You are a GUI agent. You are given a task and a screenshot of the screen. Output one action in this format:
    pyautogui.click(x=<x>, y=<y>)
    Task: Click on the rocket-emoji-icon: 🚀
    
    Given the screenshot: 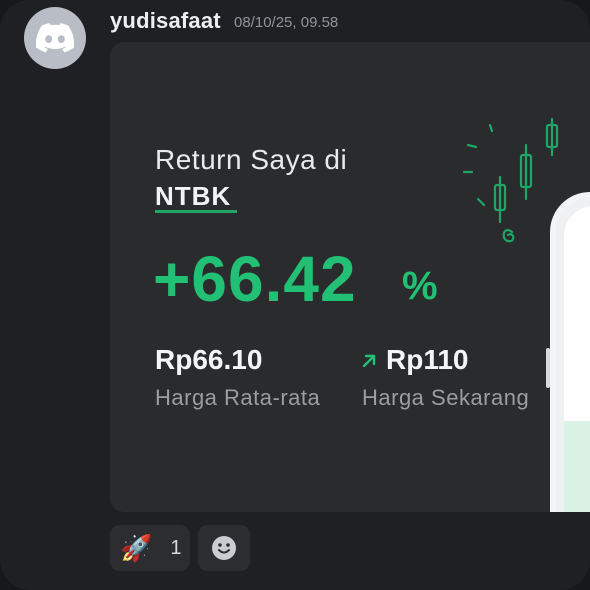 What is the action you would take?
    pyautogui.click(x=136, y=548)
    